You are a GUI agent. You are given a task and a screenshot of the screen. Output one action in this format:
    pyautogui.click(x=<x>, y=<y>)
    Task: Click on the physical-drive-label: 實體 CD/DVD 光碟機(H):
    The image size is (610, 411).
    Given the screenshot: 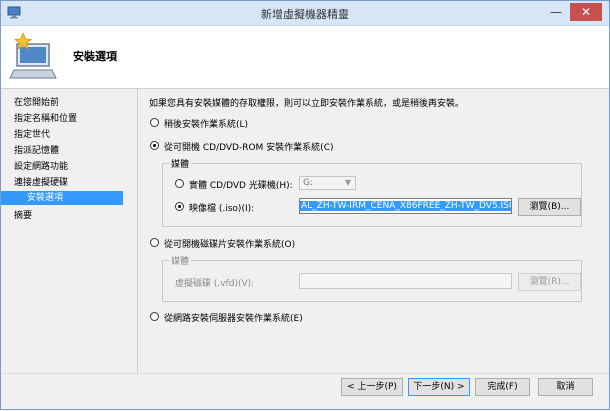 What is the action you would take?
    pyautogui.click(x=241, y=184)
    